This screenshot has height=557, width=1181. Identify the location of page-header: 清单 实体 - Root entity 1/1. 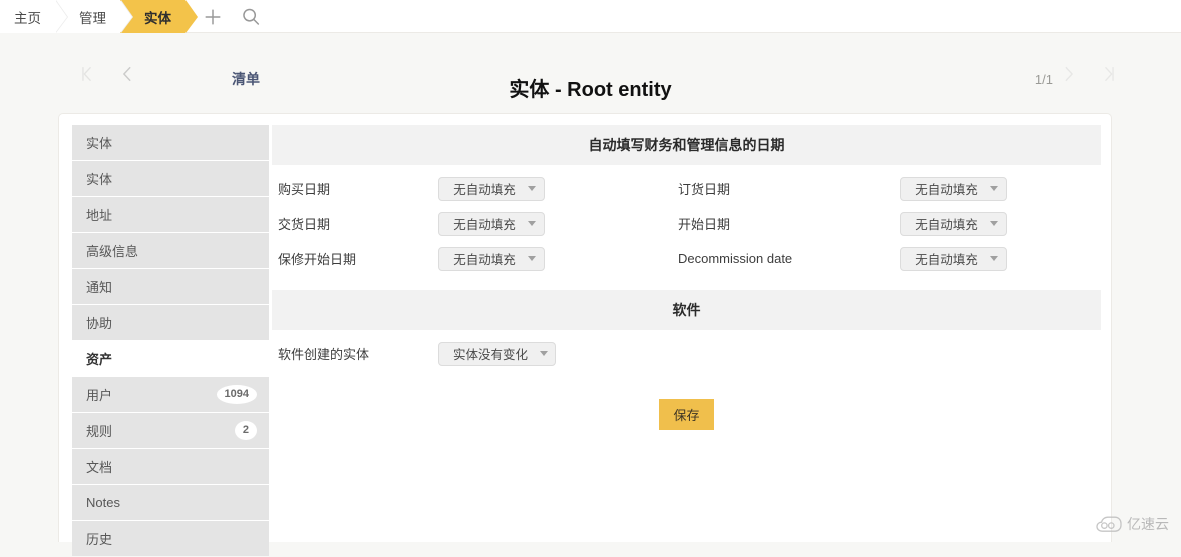
(590, 73).